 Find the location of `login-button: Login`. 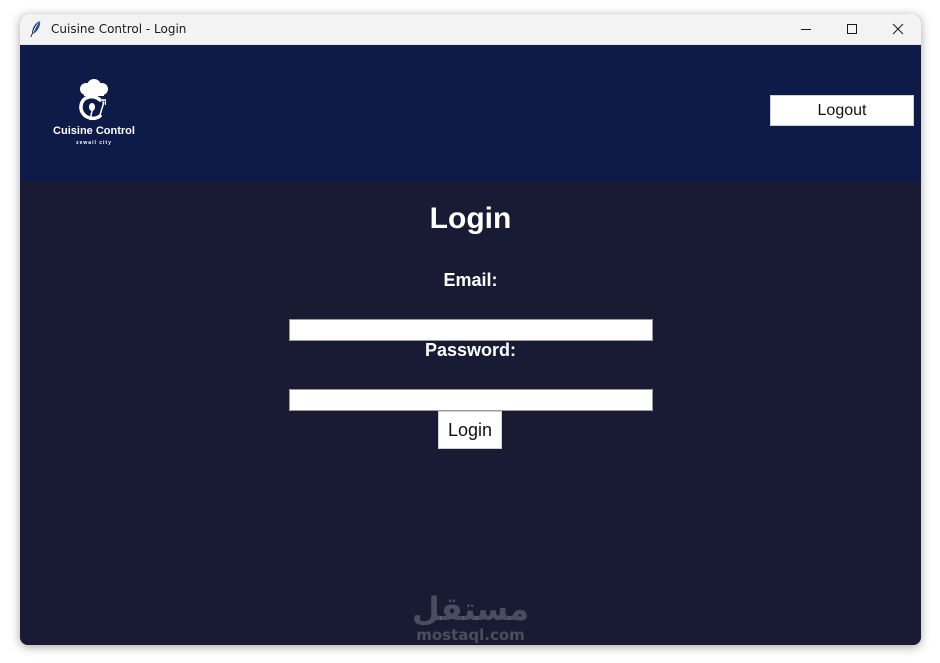

login-button: Login is located at coordinates (470, 430).